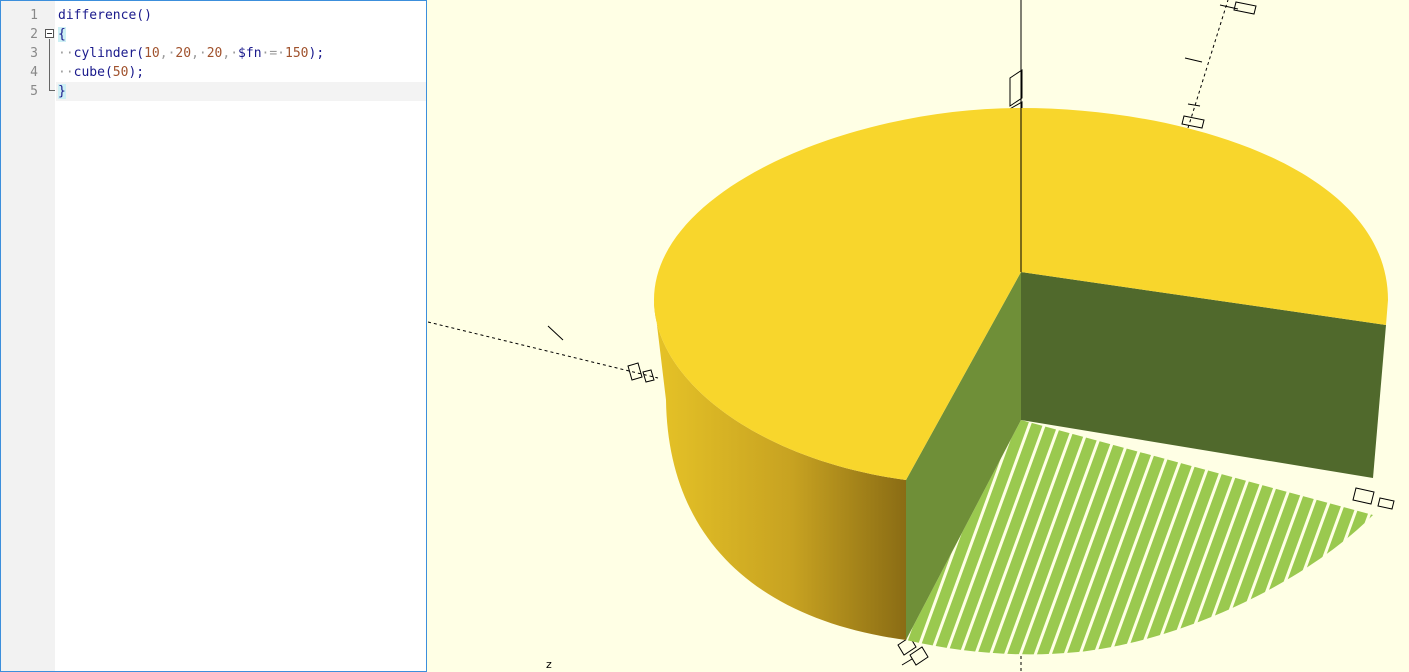 The image size is (1409, 672). I want to click on code-token: difference(), so click(105, 15).